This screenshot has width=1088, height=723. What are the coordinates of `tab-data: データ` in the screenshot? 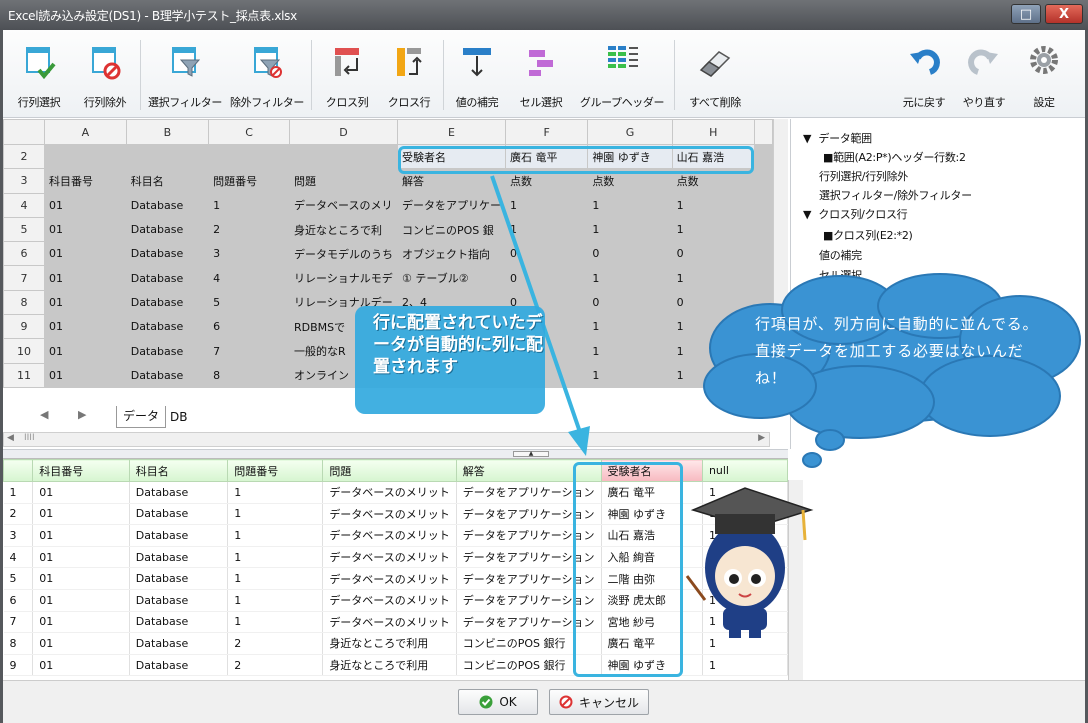 It's located at (141, 417).